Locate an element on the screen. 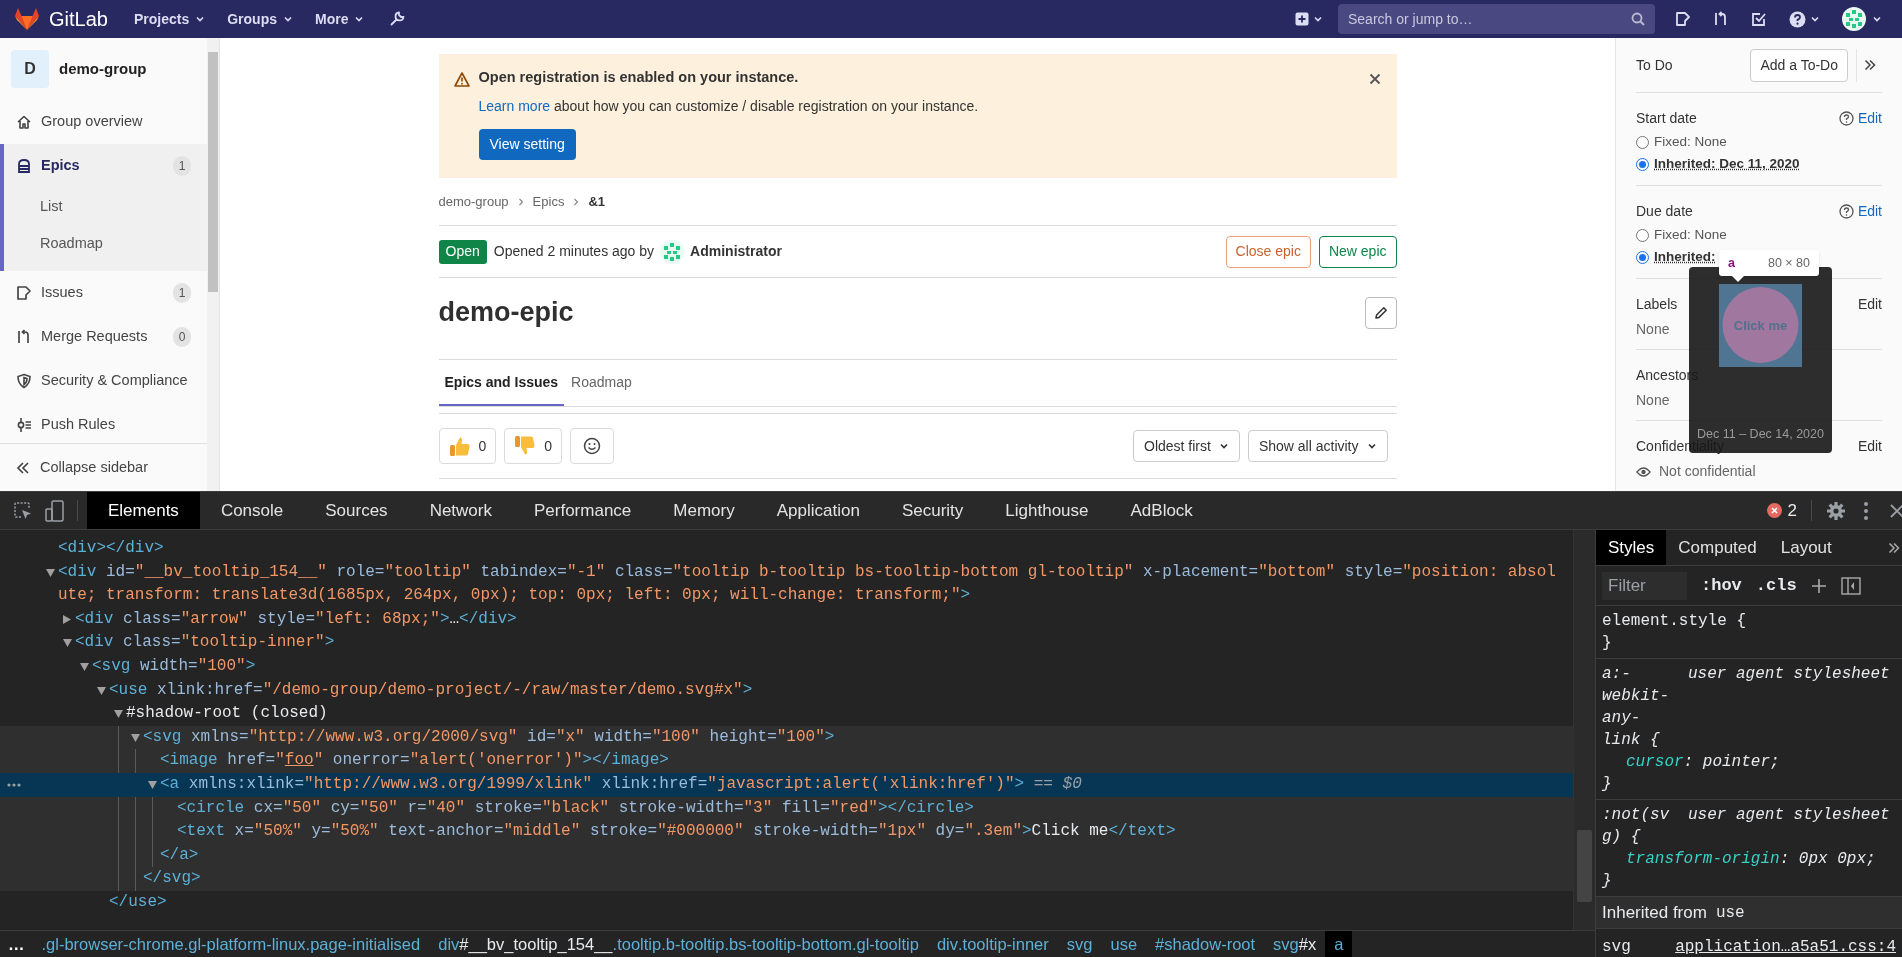 The height and width of the screenshot is (957, 1902). toggle-button: :hov is located at coordinates (1721, 585).